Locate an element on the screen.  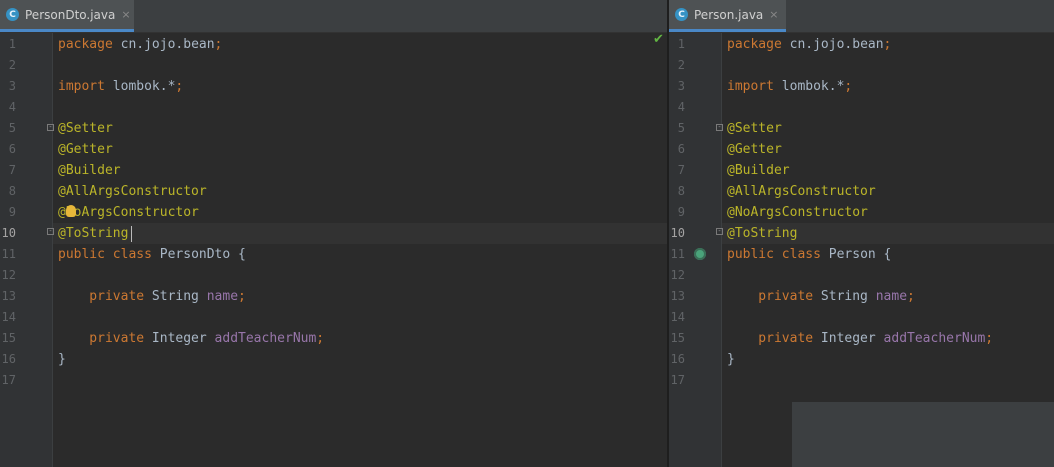
code-token: class is located at coordinates (136, 254).